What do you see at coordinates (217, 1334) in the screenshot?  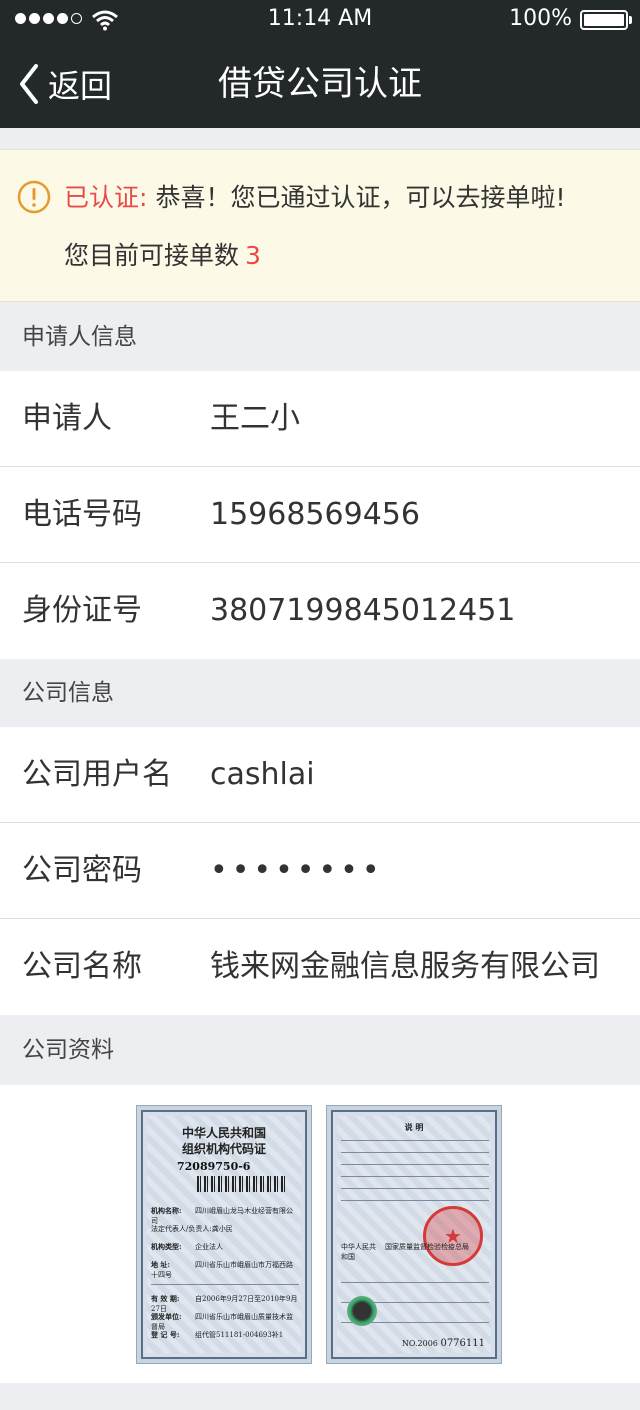 I see `cert-reg: 登 记 号: 组代管511181-004693补1` at bounding box center [217, 1334].